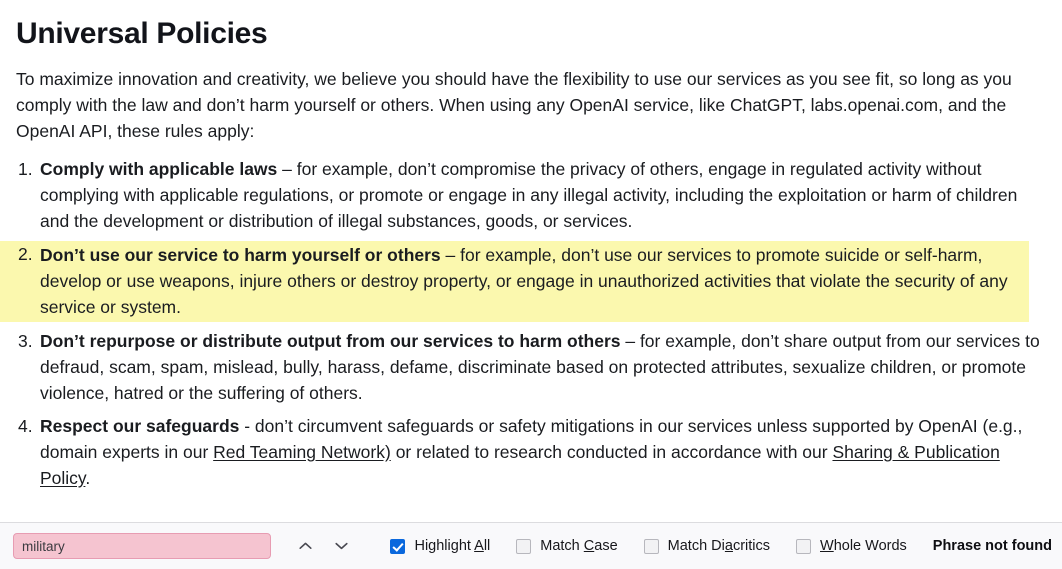 The height and width of the screenshot is (569, 1062). What do you see at coordinates (452, 546) in the screenshot?
I see `highlight-all-label: Highlight All` at bounding box center [452, 546].